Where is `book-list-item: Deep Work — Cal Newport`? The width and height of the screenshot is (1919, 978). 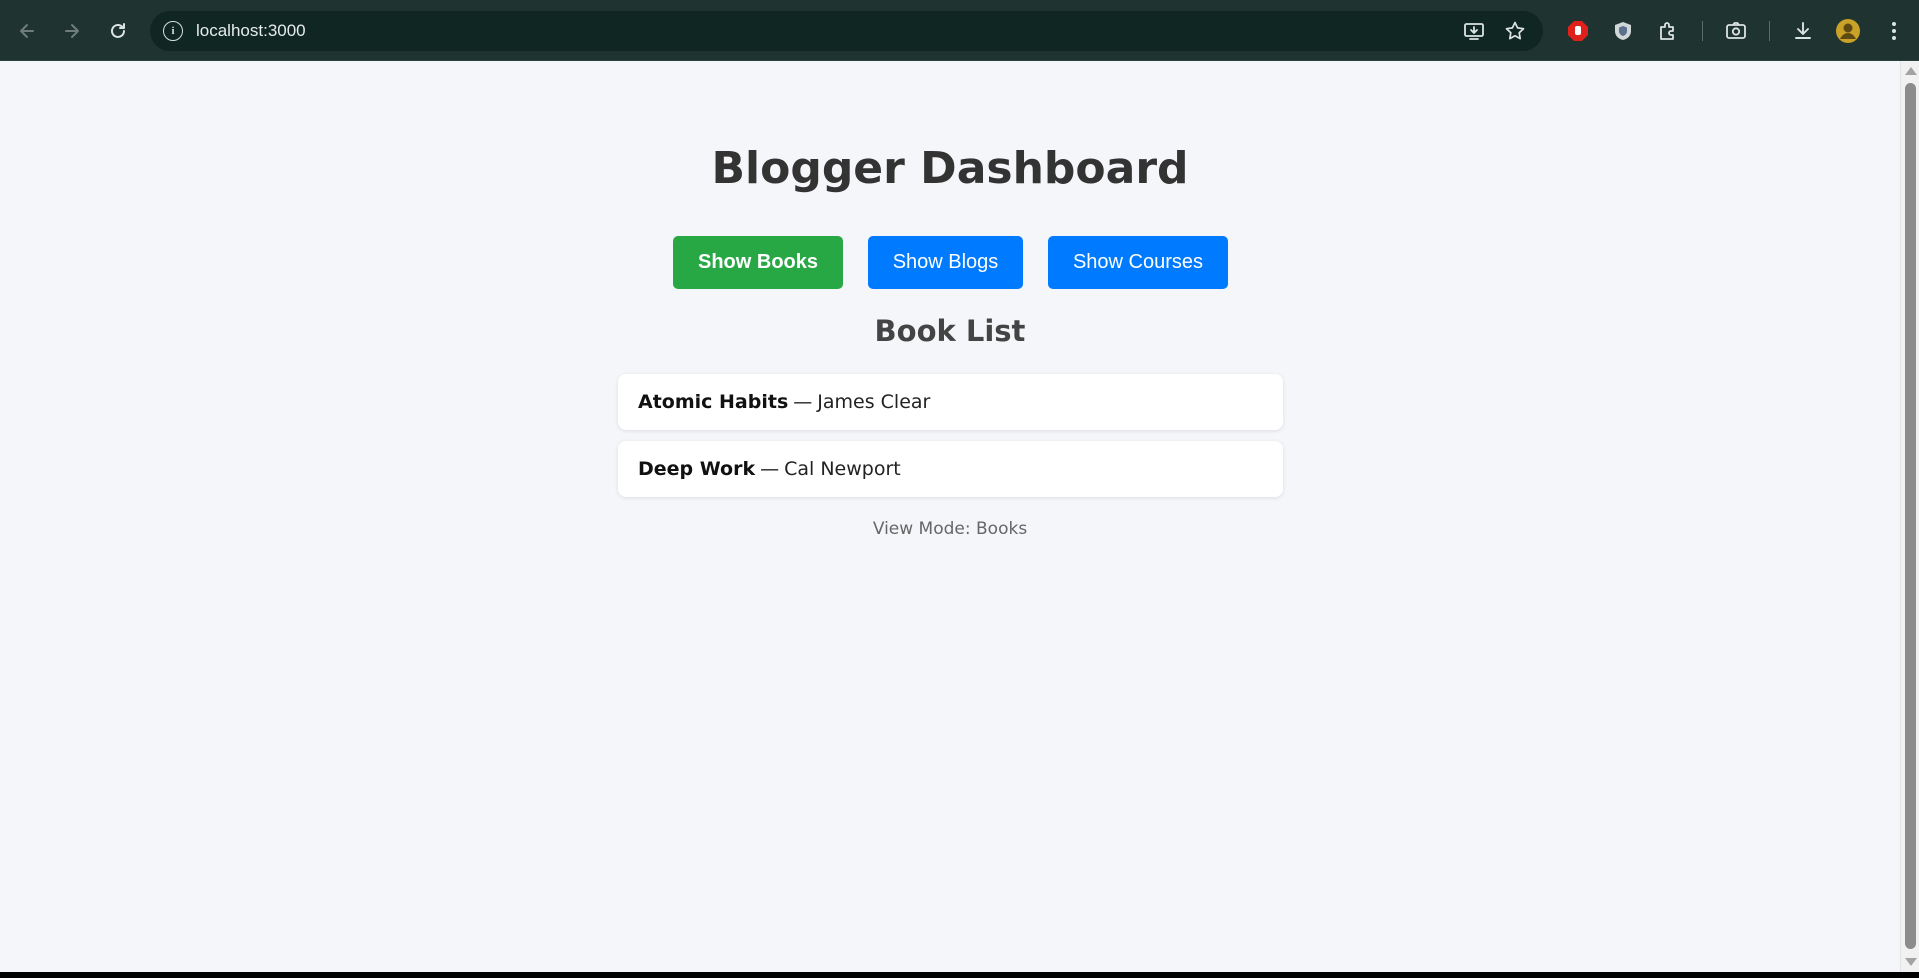 book-list-item: Deep Work — Cal Newport is located at coordinates (950, 469).